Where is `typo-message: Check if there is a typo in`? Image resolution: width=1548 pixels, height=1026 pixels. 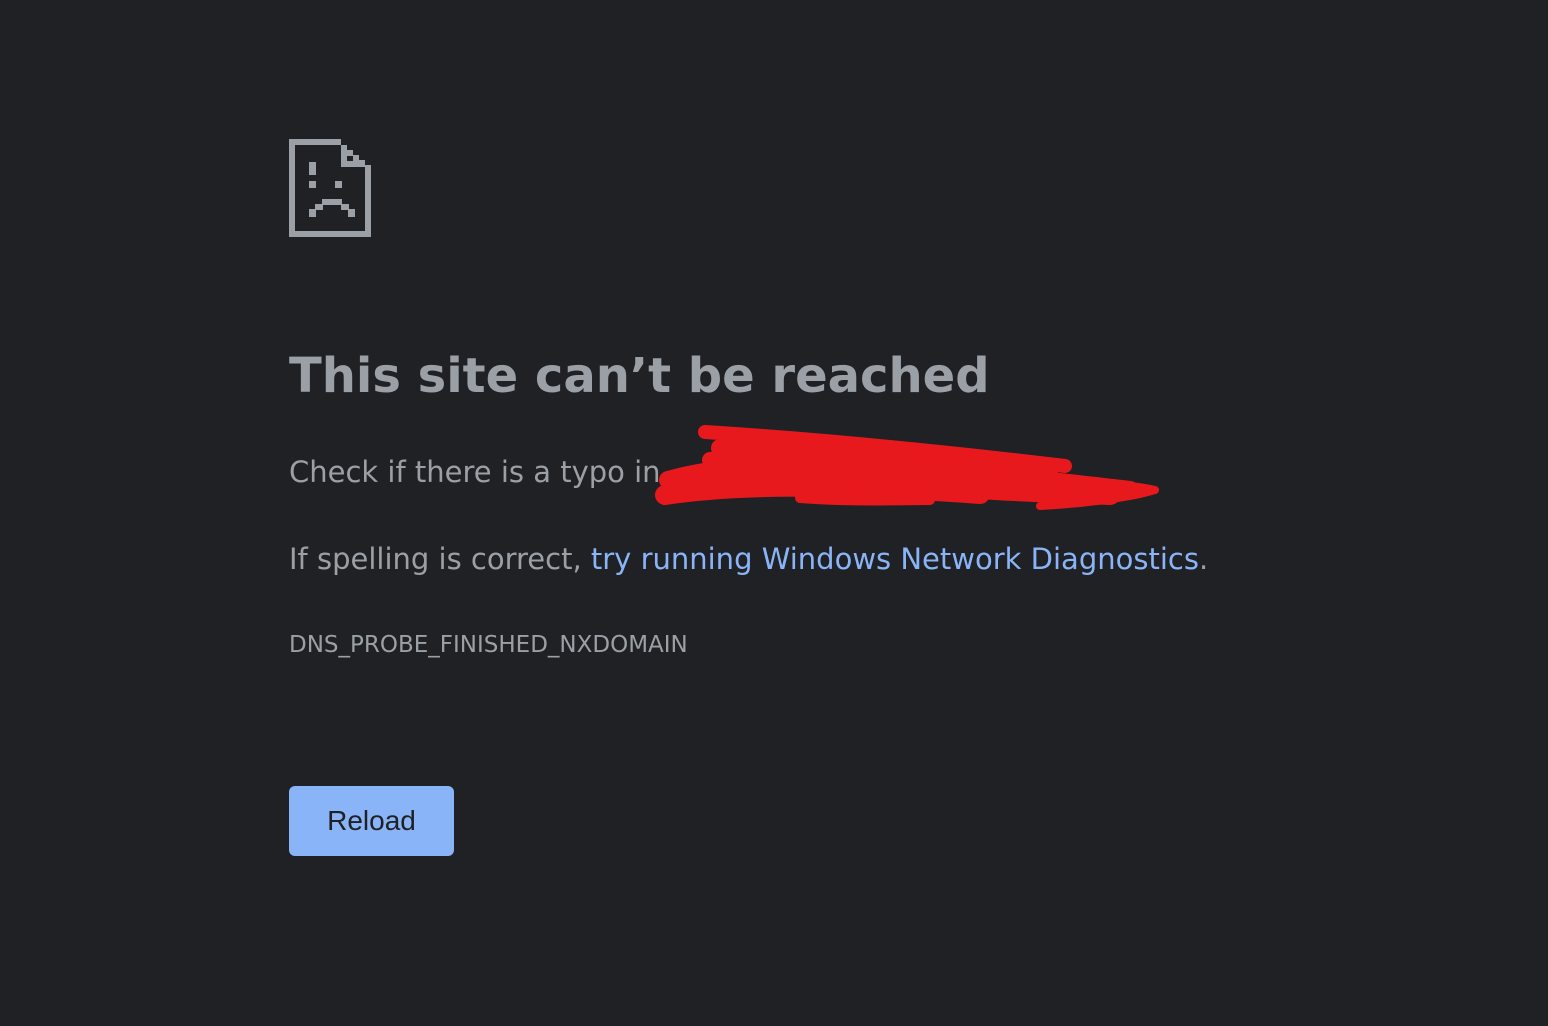
typo-message: Check if there is a typo in is located at coordinates (475, 472).